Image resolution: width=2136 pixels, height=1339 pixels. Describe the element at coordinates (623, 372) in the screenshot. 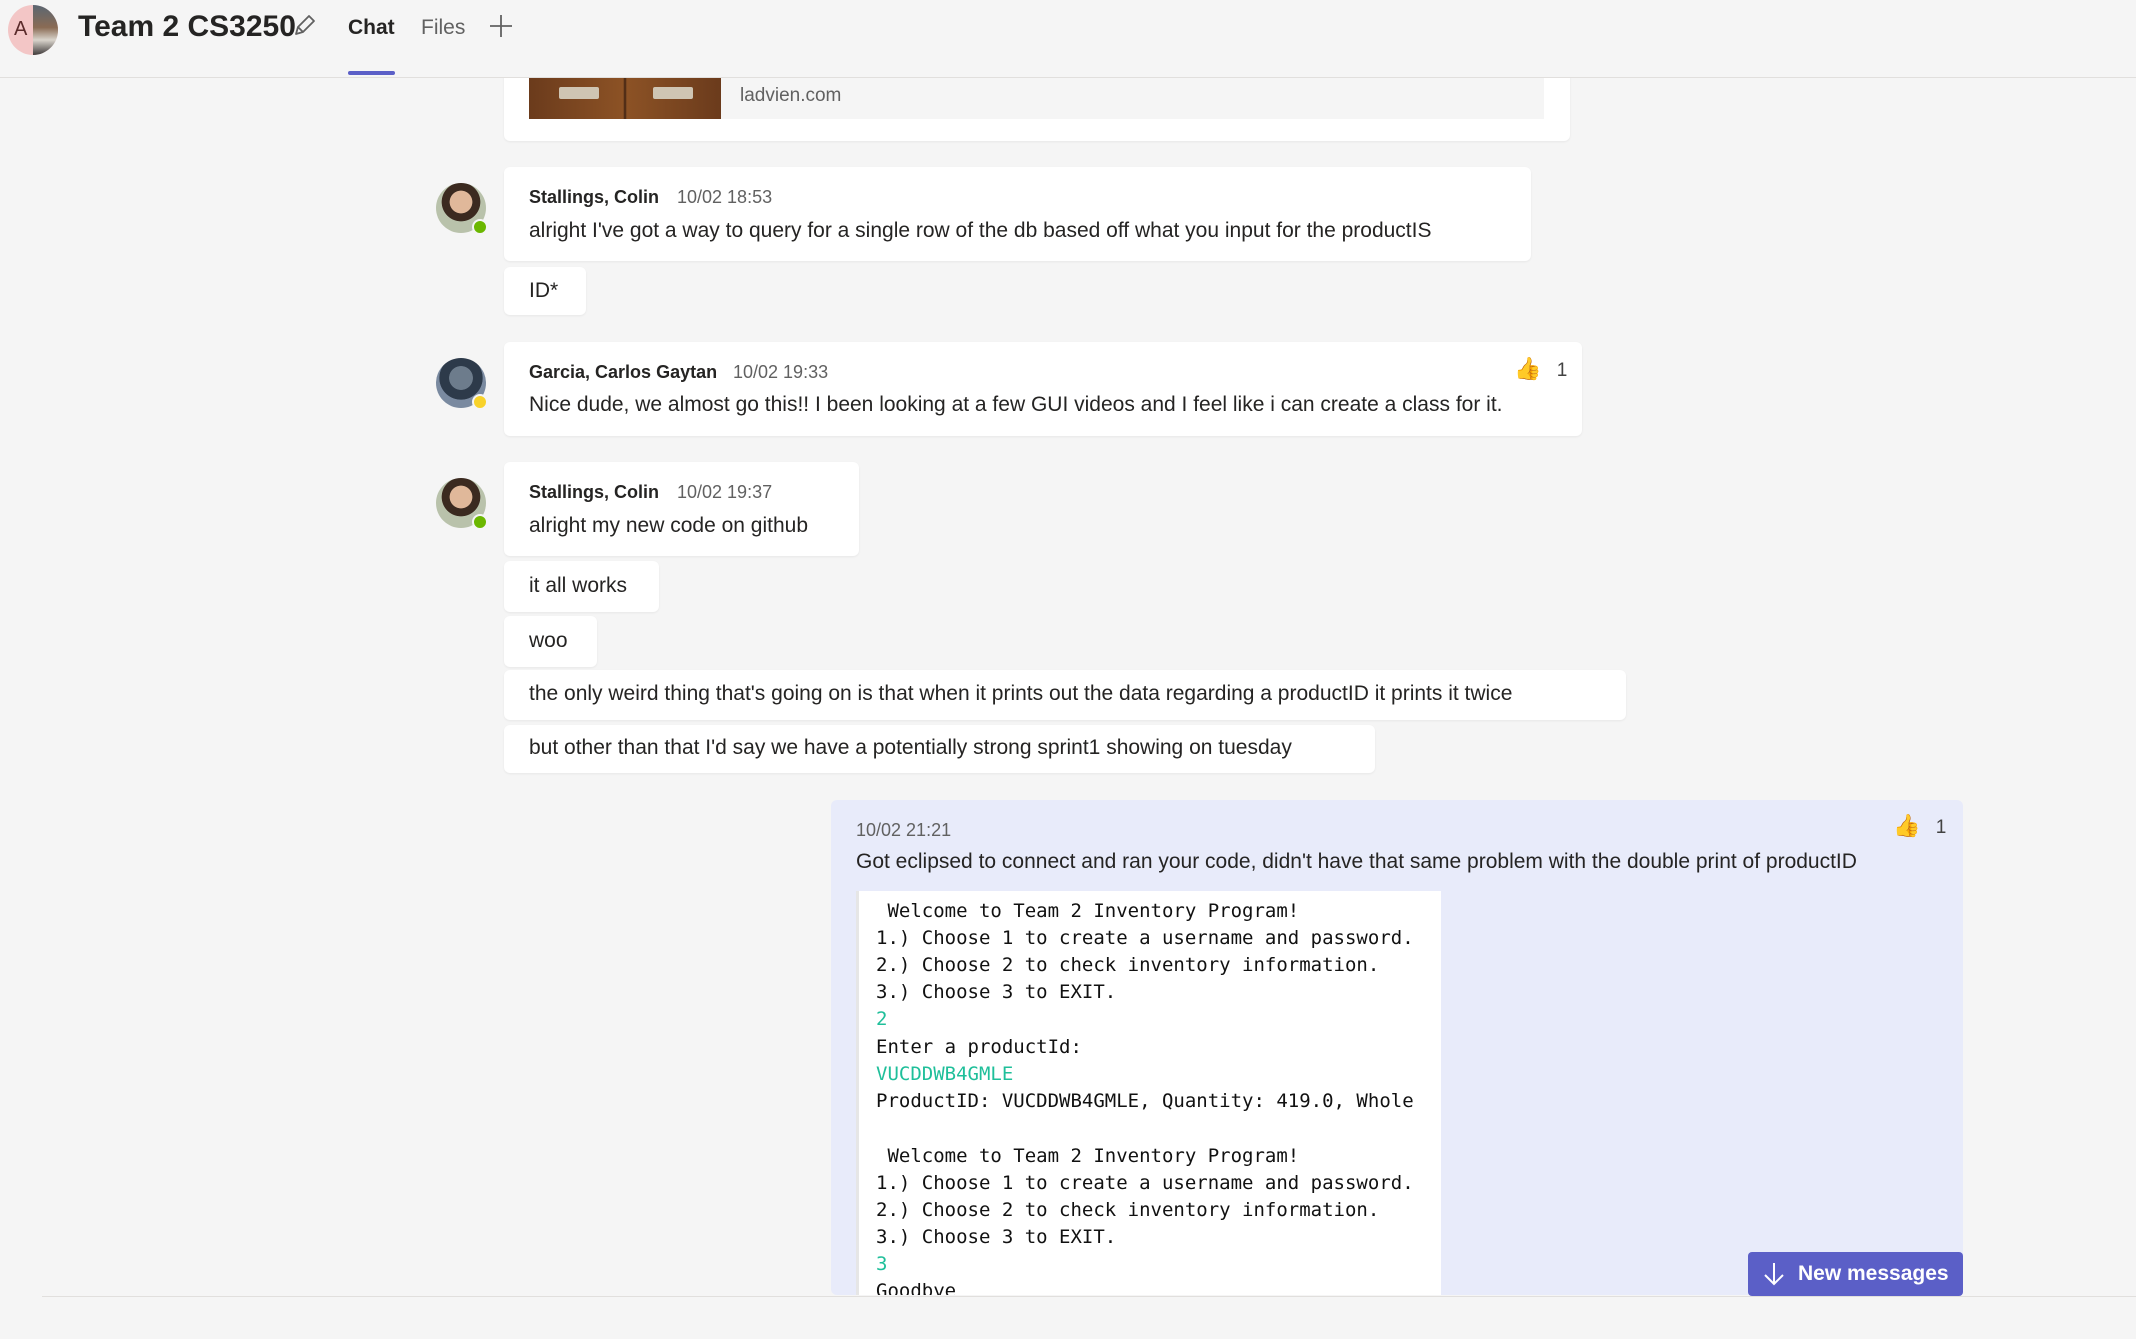

I see `sender-name: Garcia, Carlos Gaytan` at that location.